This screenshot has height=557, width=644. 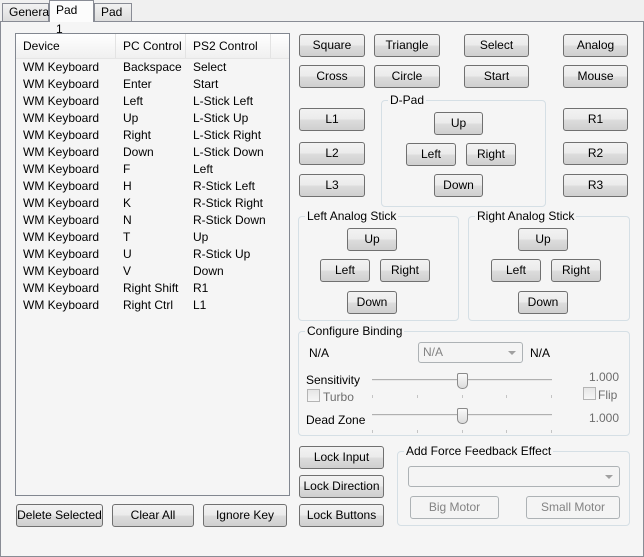 What do you see at coordinates (227, 135) in the screenshot?
I see `ps2-control-cell: L-Stick Right` at bounding box center [227, 135].